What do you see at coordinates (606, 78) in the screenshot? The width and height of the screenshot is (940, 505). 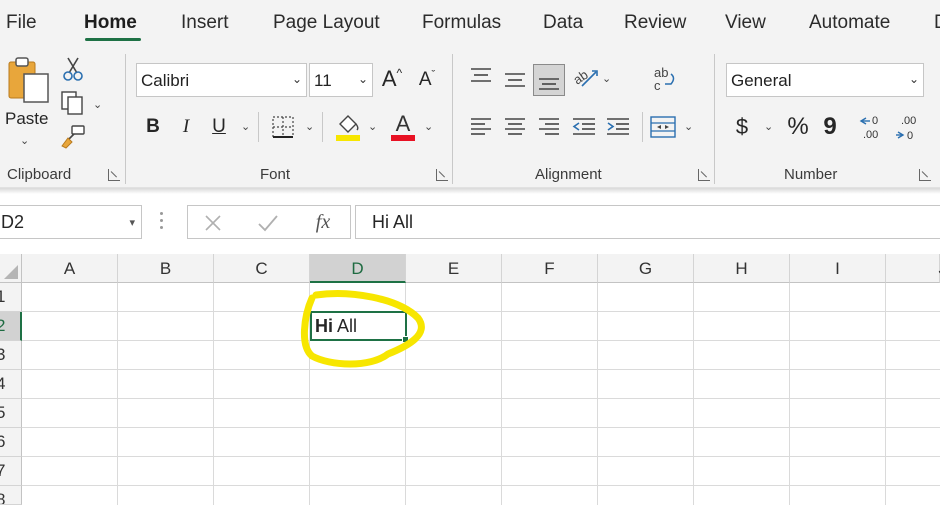 I see `orientation-dropdown-icon: ⌄` at bounding box center [606, 78].